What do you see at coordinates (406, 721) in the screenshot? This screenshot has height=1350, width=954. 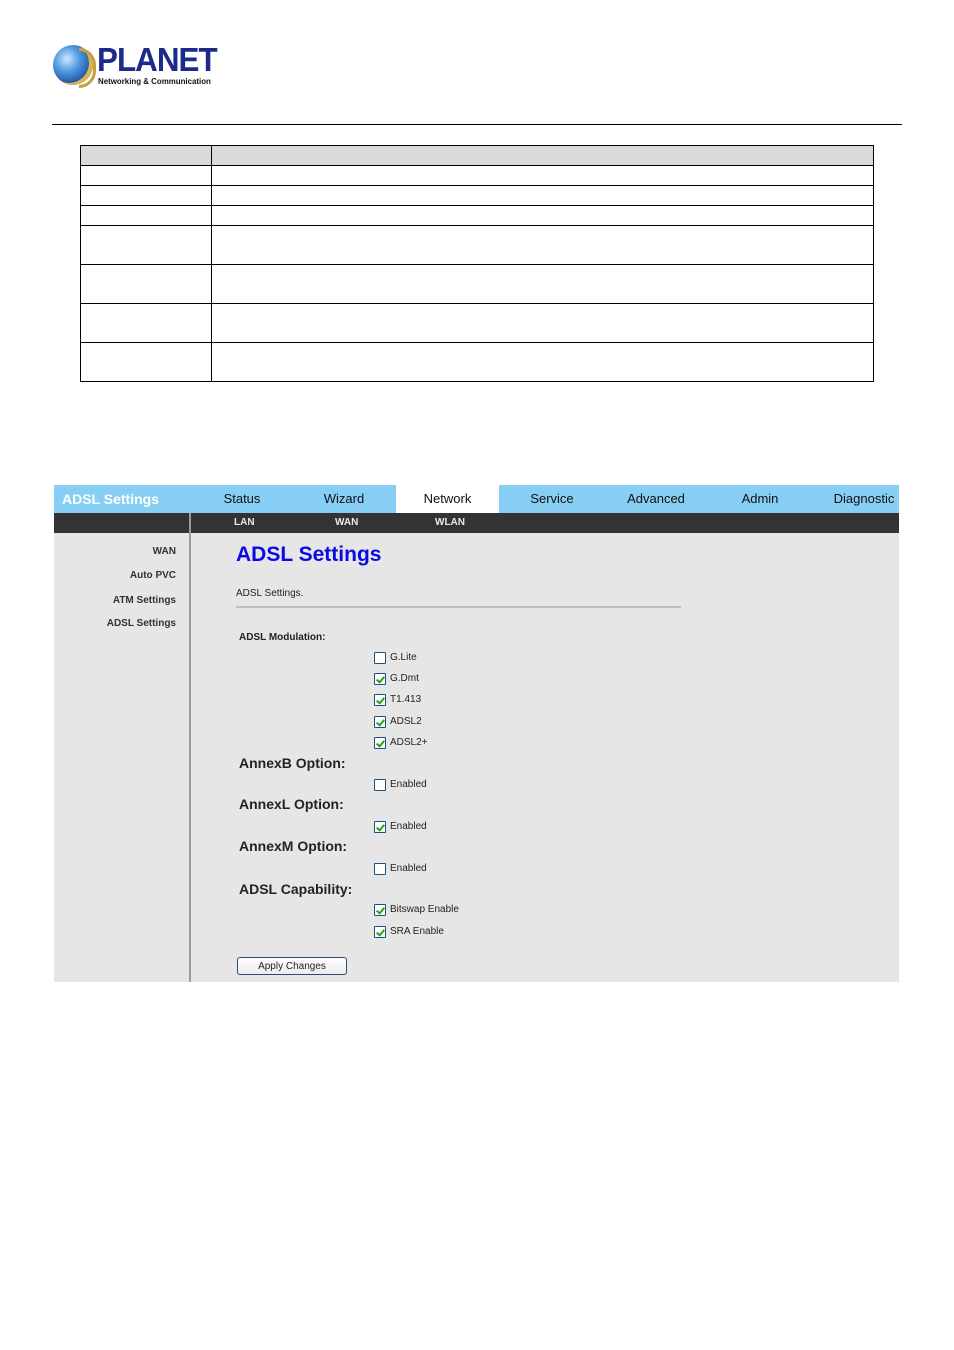 I see `checkbox-label: ADSL2` at bounding box center [406, 721].